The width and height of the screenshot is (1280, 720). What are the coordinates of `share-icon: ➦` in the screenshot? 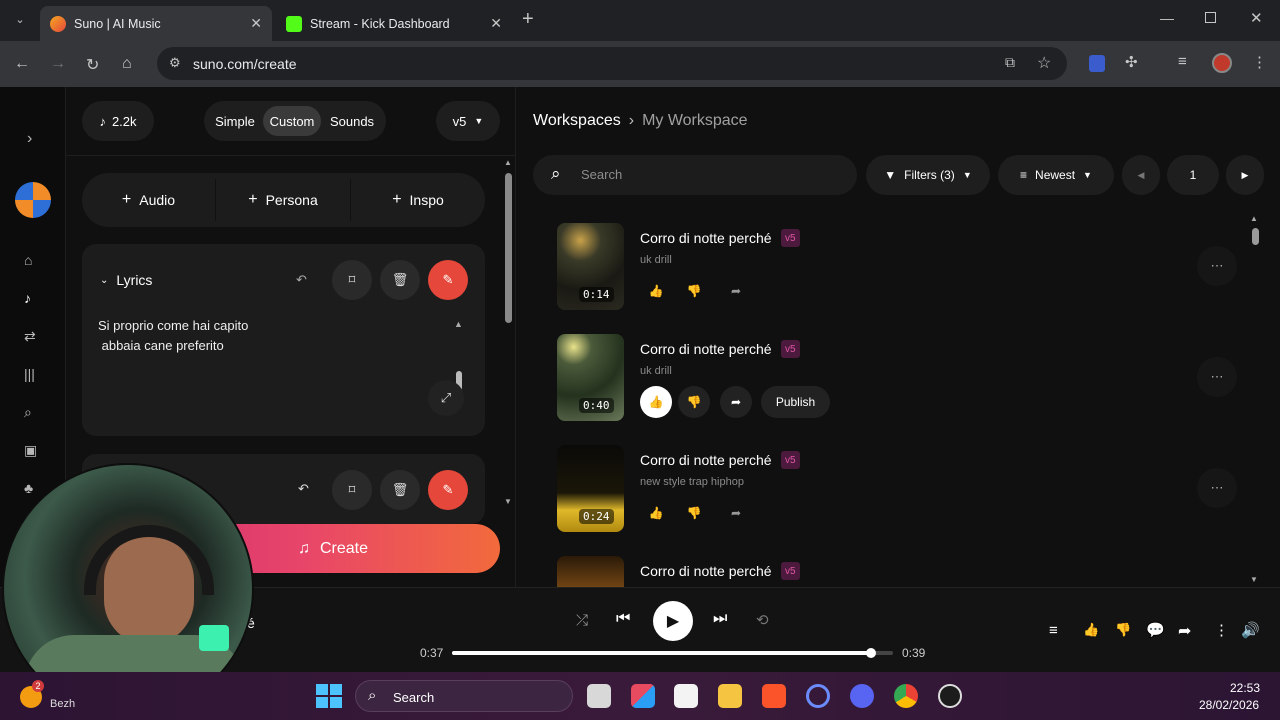 It's located at (1184, 631).